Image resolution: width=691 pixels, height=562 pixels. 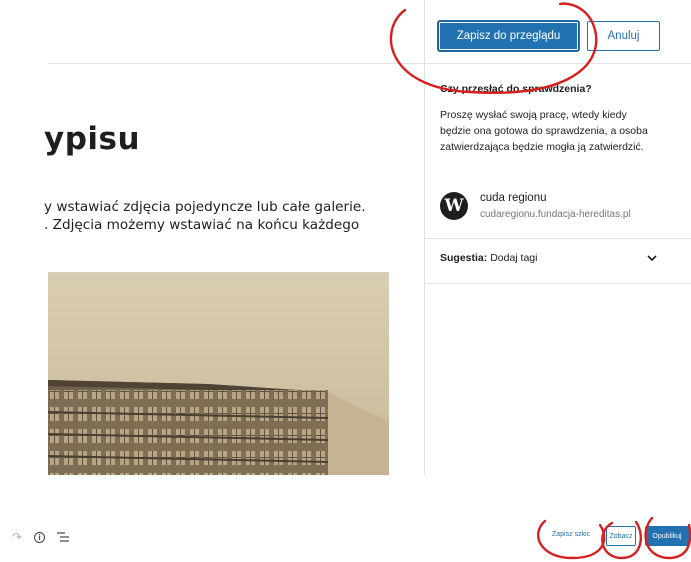 What do you see at coordinates (63, 537) in the screenshot?
I see `list-view-icon` at bounding box center [63, 537].